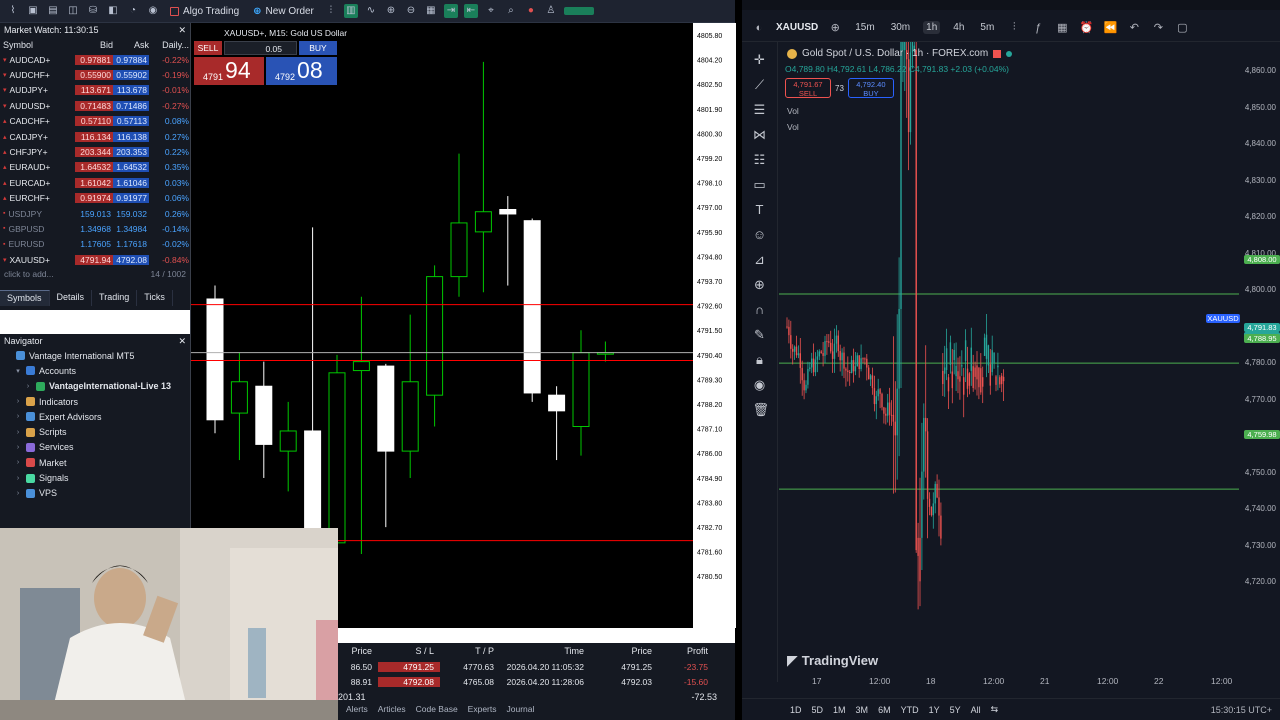 The width and height of the screenshot is (1280, 720). What do you see at coordinates (470, 11) in the screenshot?
I see `chart-shift-icon: ⇤` at bounding box center [470, 11].